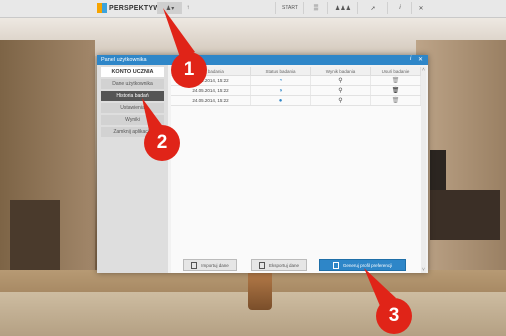 This screenshot has height=336, width=506. What do you see at coordinates (189, 70) in the screenshot?
I see `callout-1: 1` at bounding box center [189, 70].